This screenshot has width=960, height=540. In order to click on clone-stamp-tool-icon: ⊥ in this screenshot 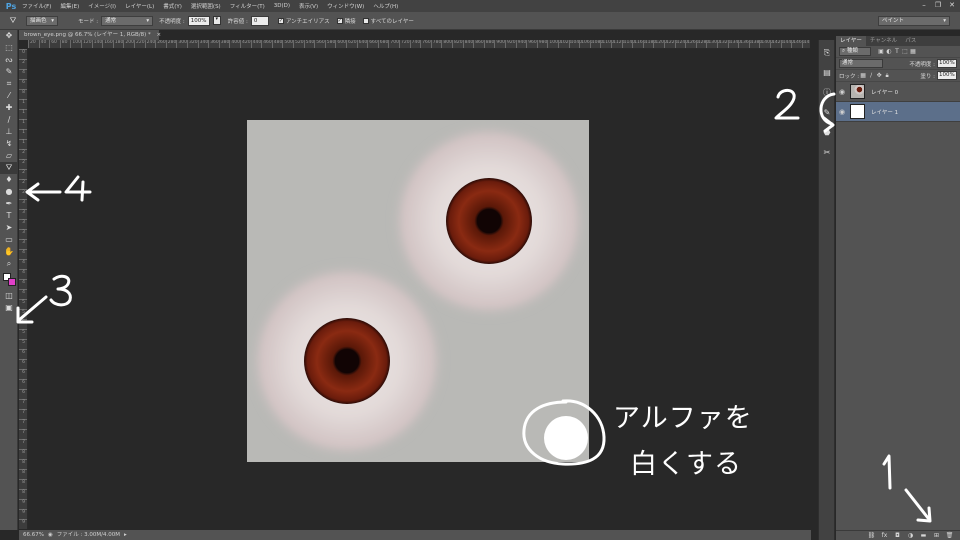, I will do `click(9, 132)`.